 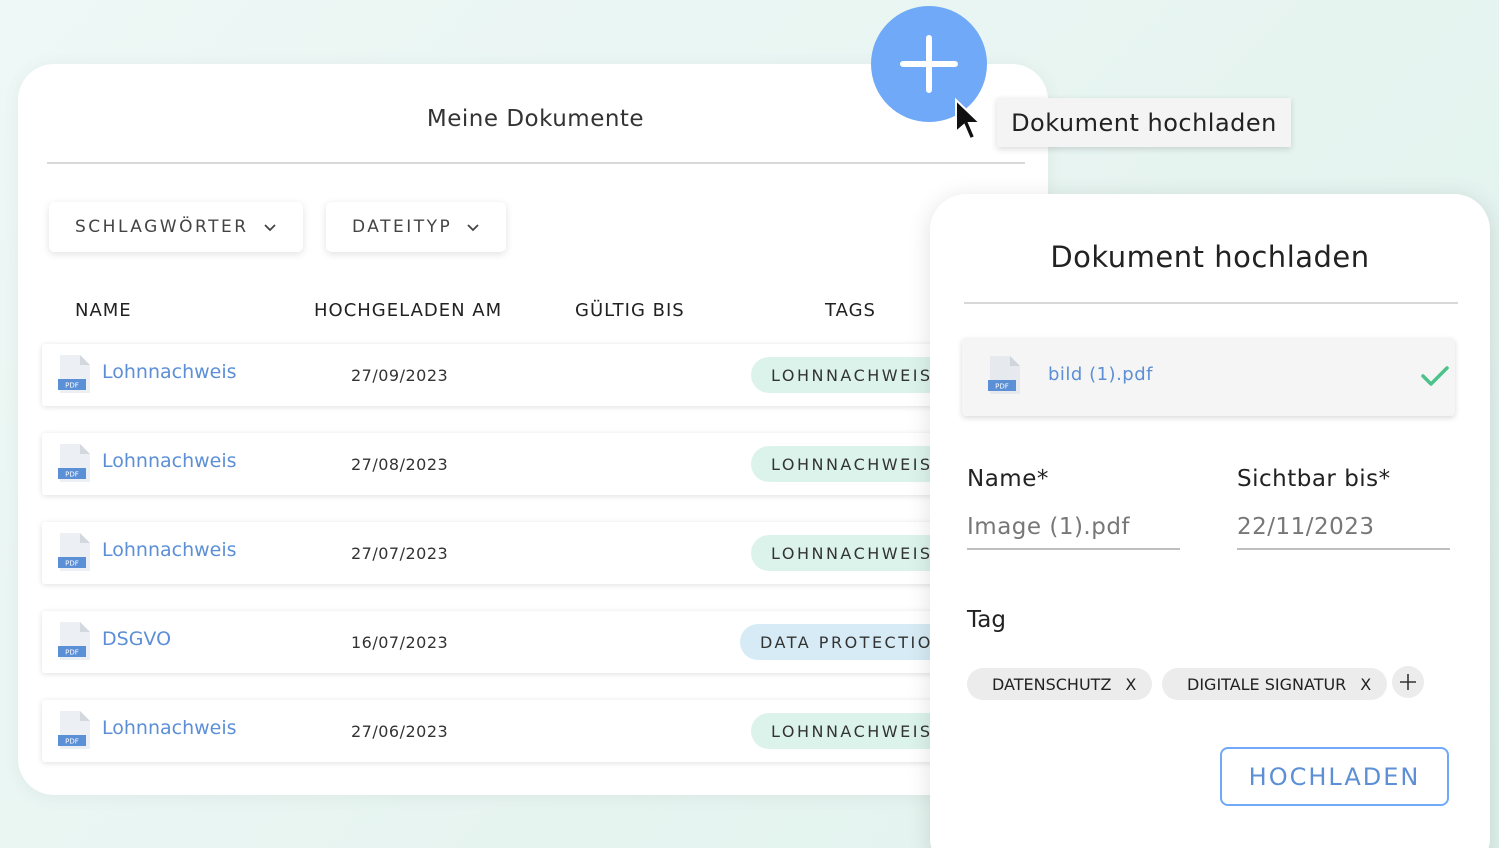 What do you see at coordinates (542, 731) in the screenshot?
I see `table-row: PDF Lohnnachweis 27/06/2023 LOHNNACHWEIS` at bounding box center [542, 731].